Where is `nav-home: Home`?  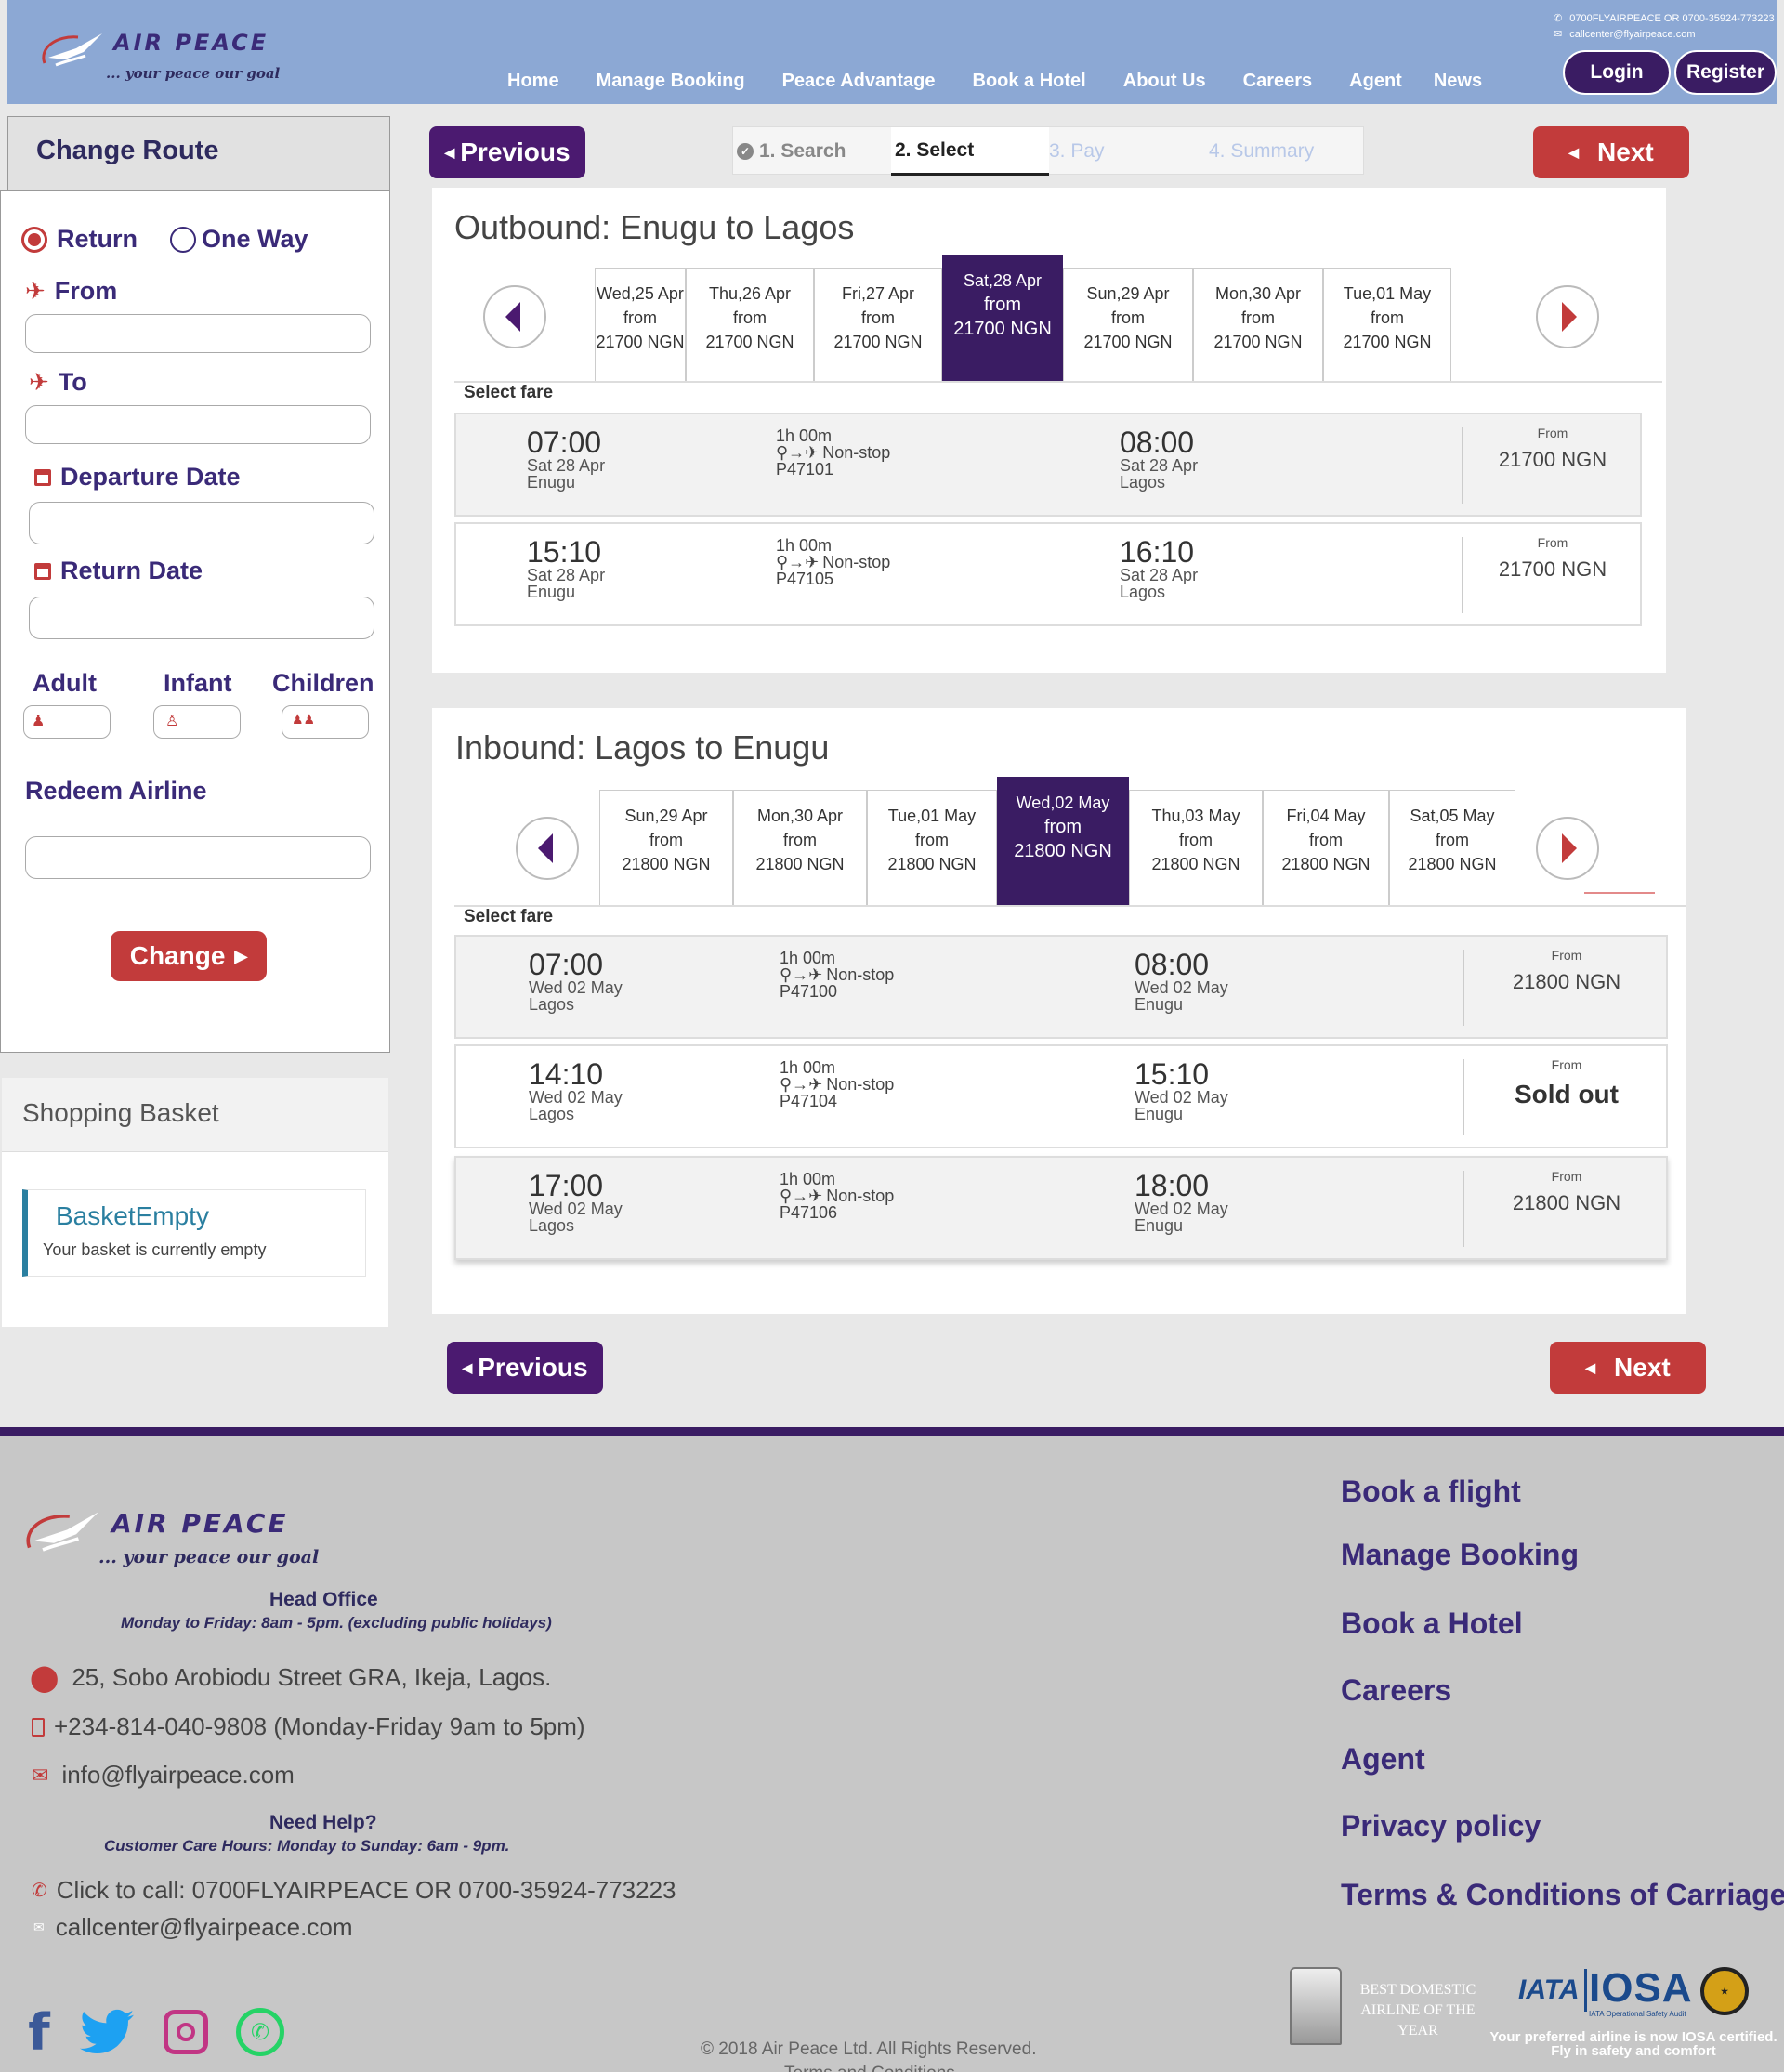 nav-home: Home is located at coordinates (533, 83).